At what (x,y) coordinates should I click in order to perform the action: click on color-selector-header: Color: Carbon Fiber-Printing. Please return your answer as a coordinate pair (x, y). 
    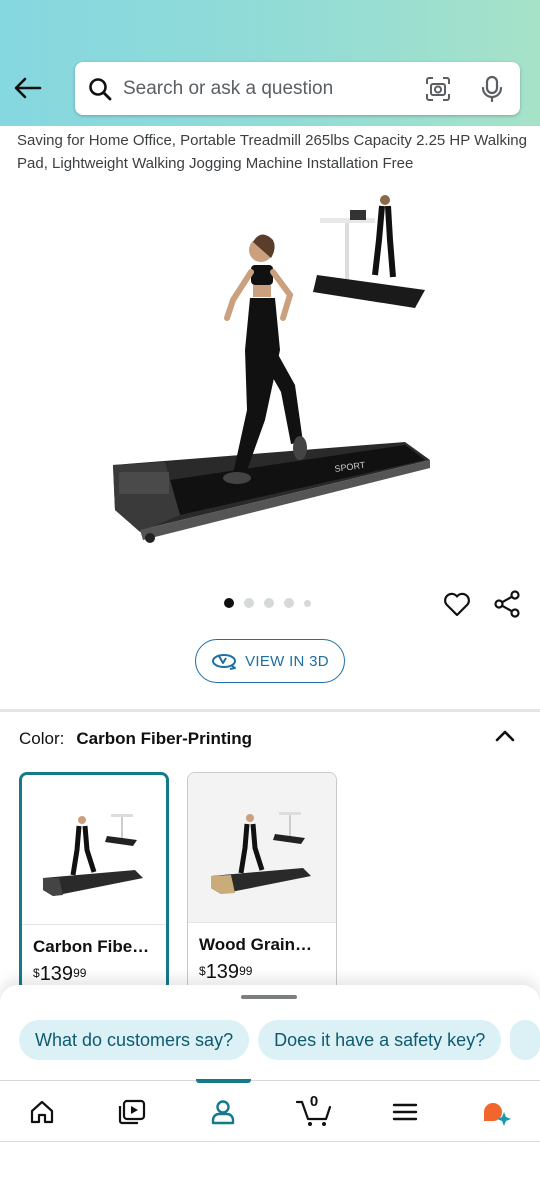
    Looking at the image, I should click on (135, 739).